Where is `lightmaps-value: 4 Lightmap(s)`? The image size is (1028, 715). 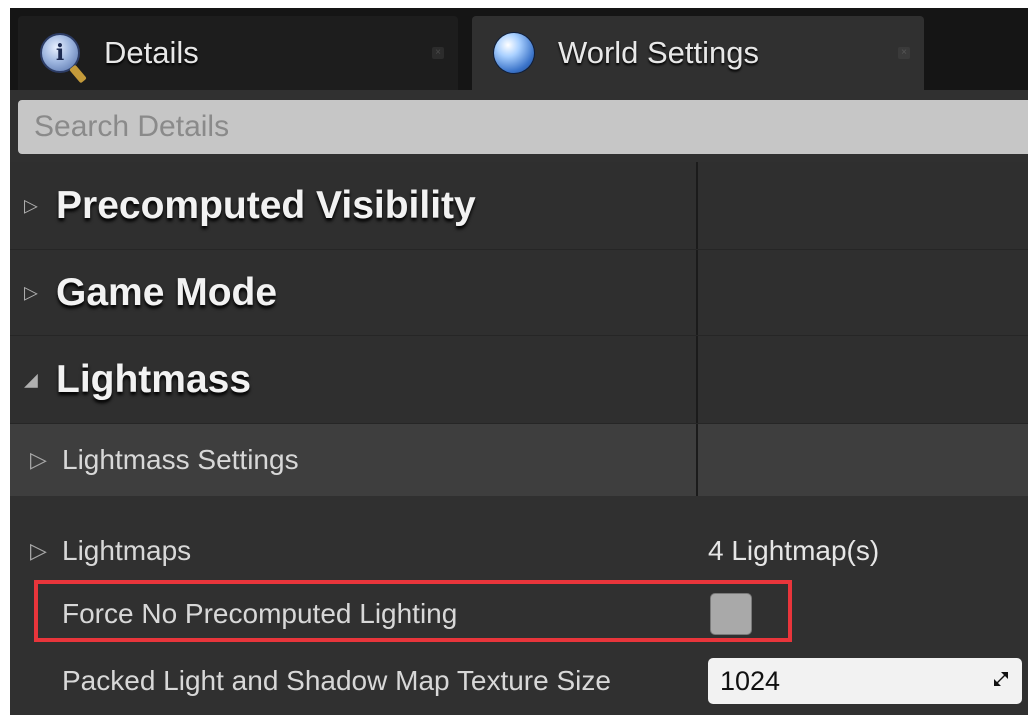
lightmaps-value: 4 Lightmap(s) is located at coordinates (794, 550).